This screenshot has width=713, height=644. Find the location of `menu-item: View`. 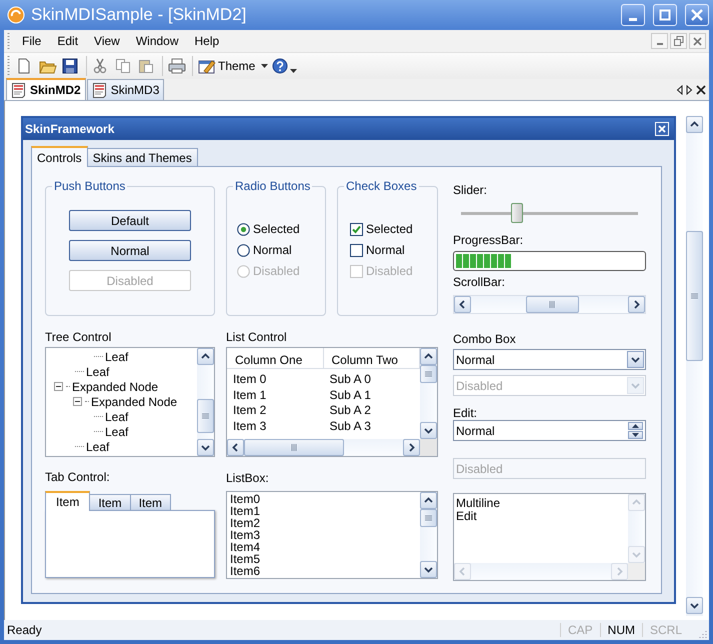

menu-item: View is located at coordinates (107, 41).